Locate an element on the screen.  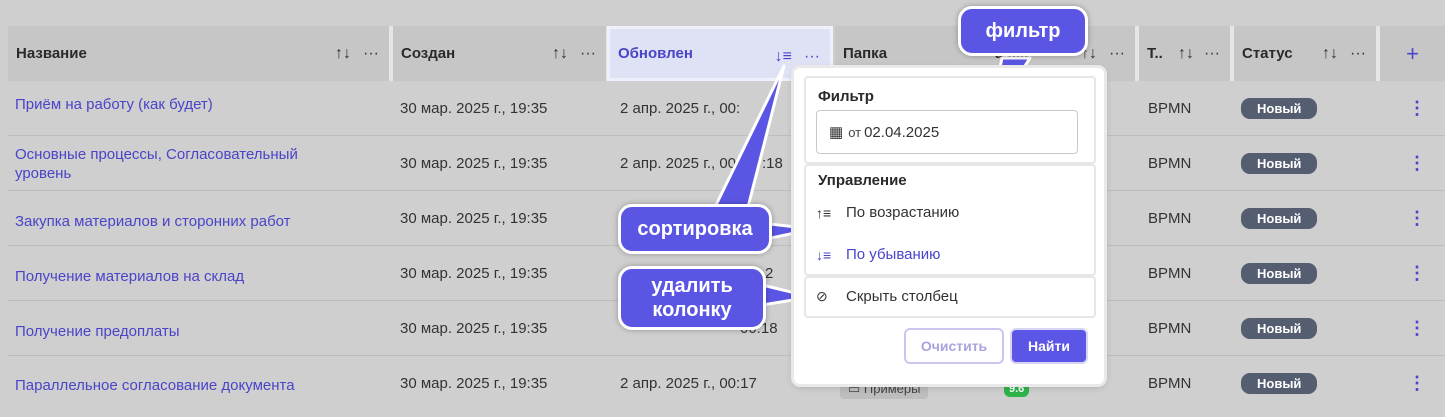
hide-column-label: Скрыть столбец is located at coordinates (902, 296).